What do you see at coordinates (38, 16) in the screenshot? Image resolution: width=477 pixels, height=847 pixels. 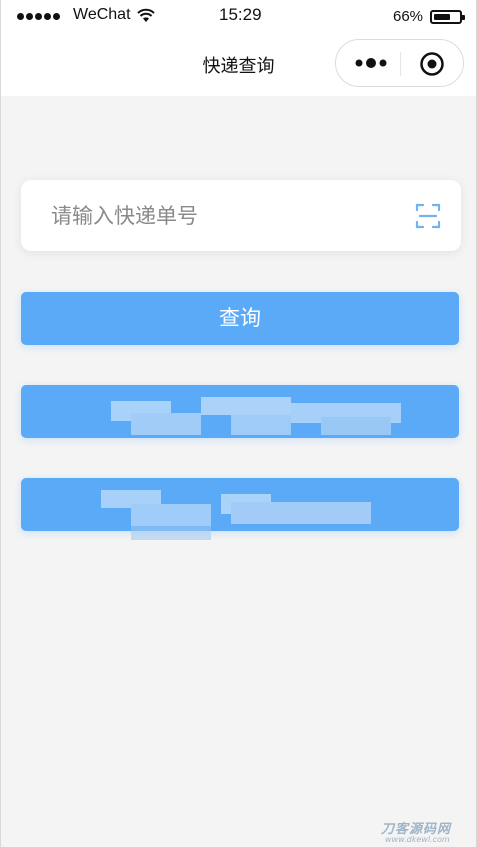 I see `signal-strength-icon` at bounding box center [38, 16].